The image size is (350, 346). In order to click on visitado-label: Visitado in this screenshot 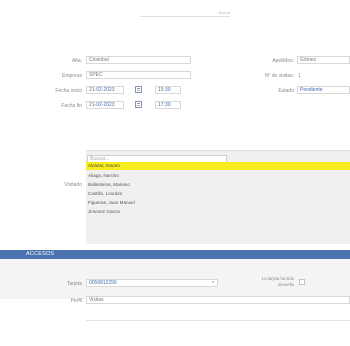, I will do `click(73, 185)`.